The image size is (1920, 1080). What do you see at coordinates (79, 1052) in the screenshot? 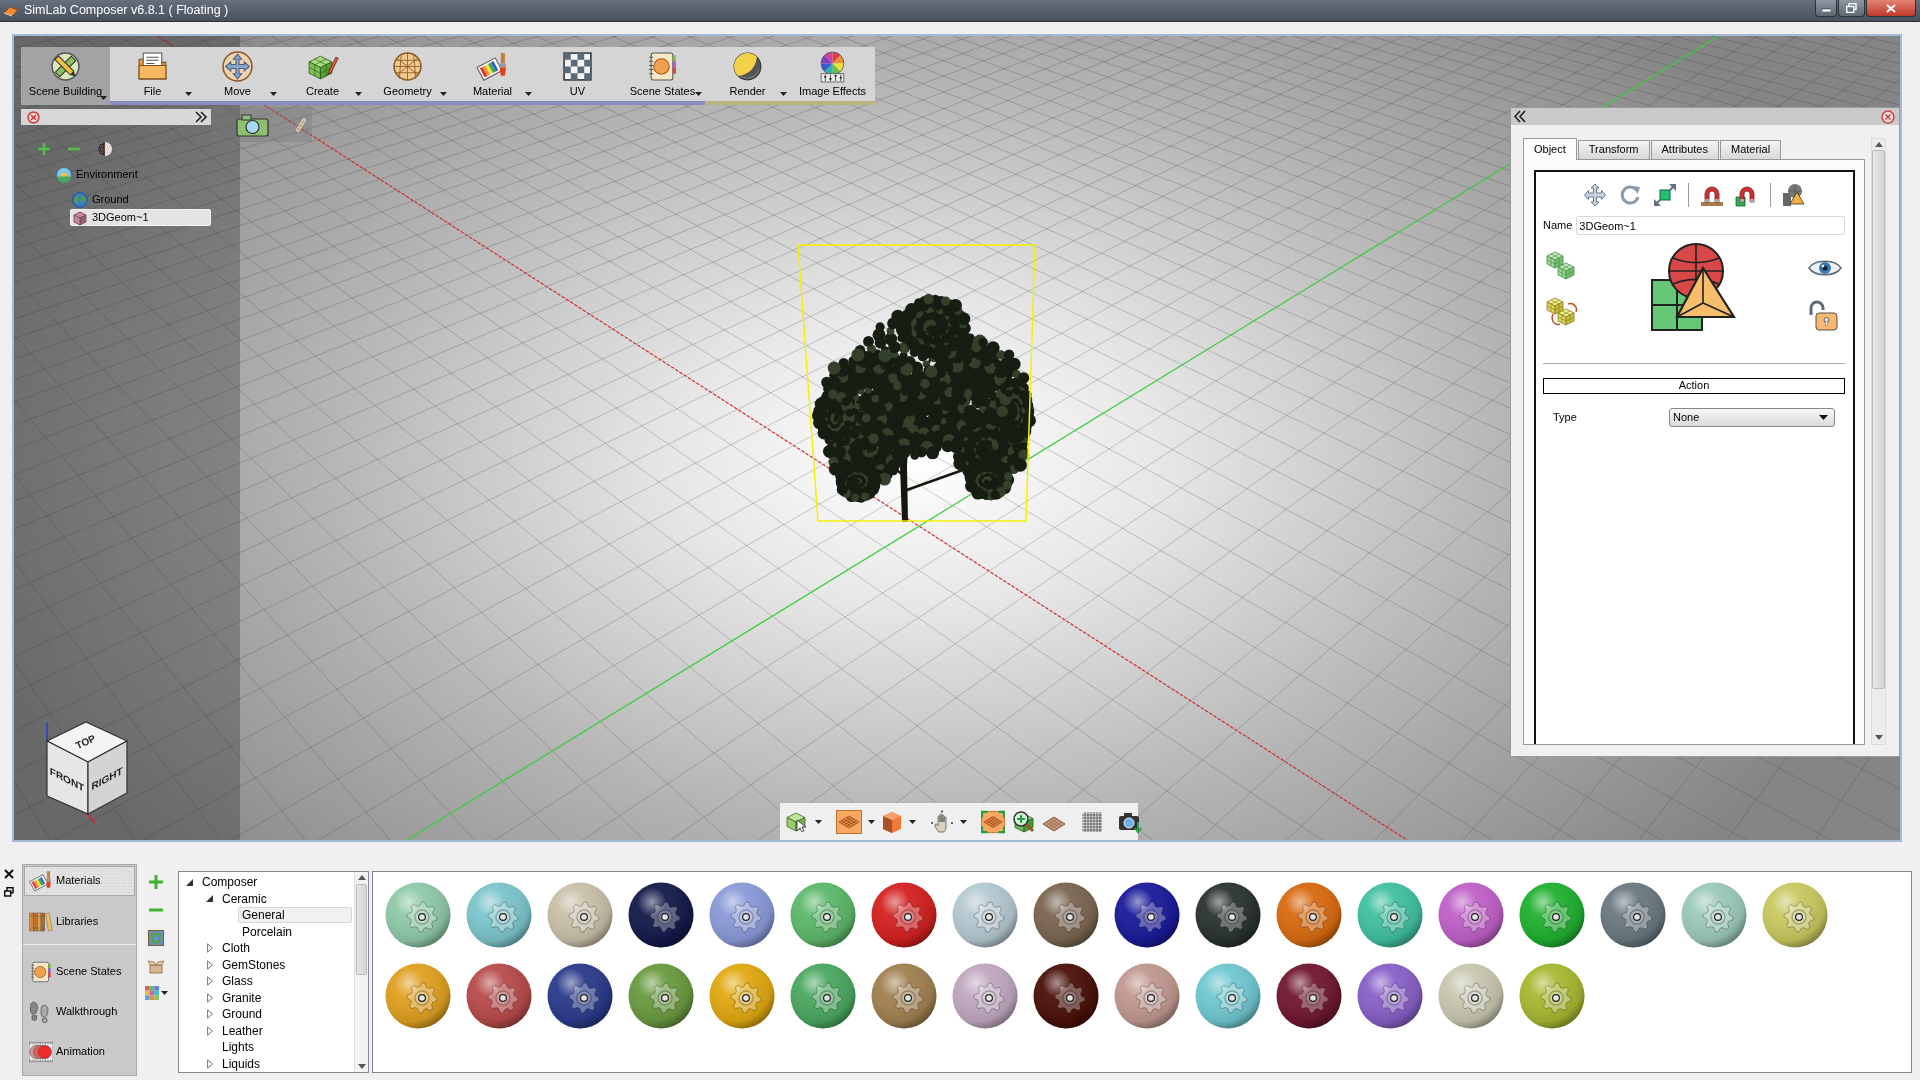
I see `sidebar-item: Animation` at bounding box center [79, 1052].